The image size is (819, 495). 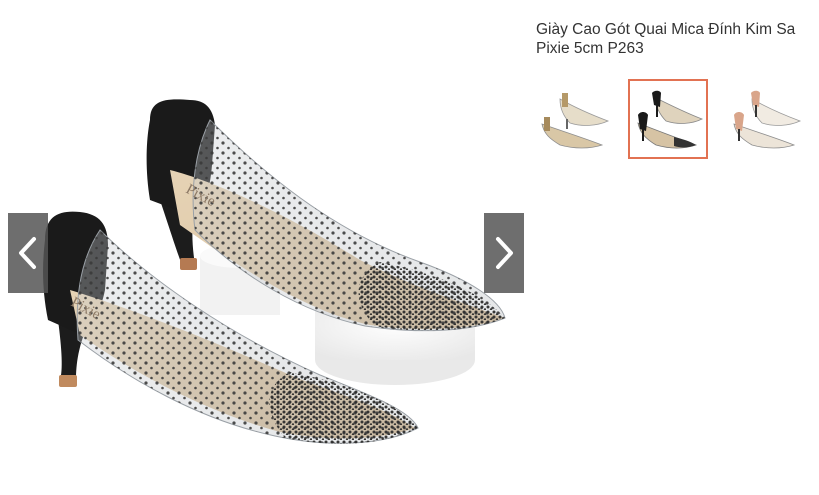 I want to click on shoe-gold-thumbnail-image, so click(x=575, y=121).